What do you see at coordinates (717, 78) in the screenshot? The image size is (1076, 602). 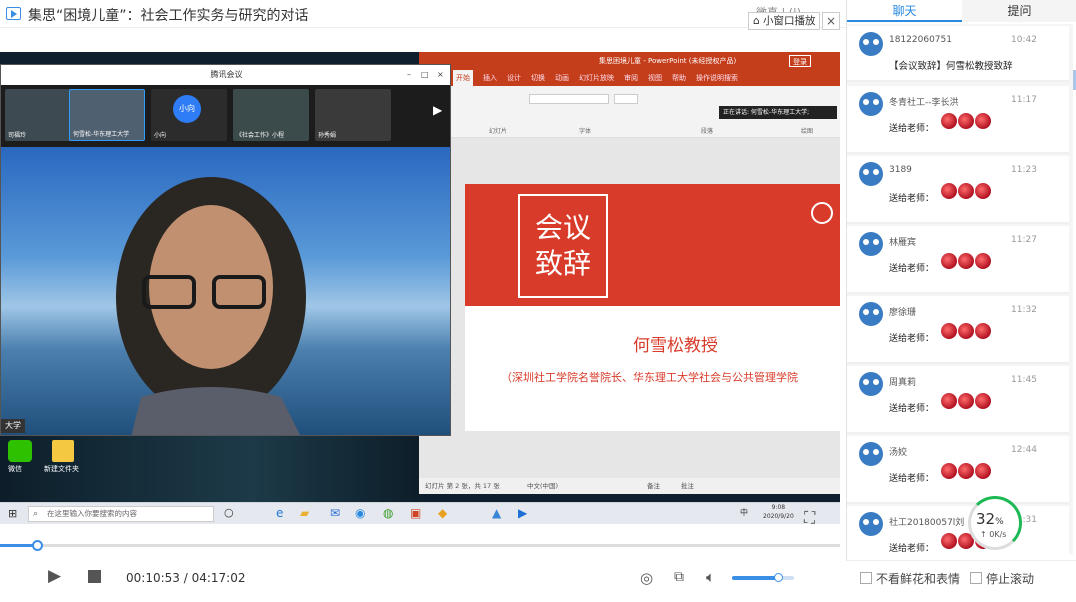 I see `ppt-tab-search: 操作说明搜索` at bounding box center [717, 78].